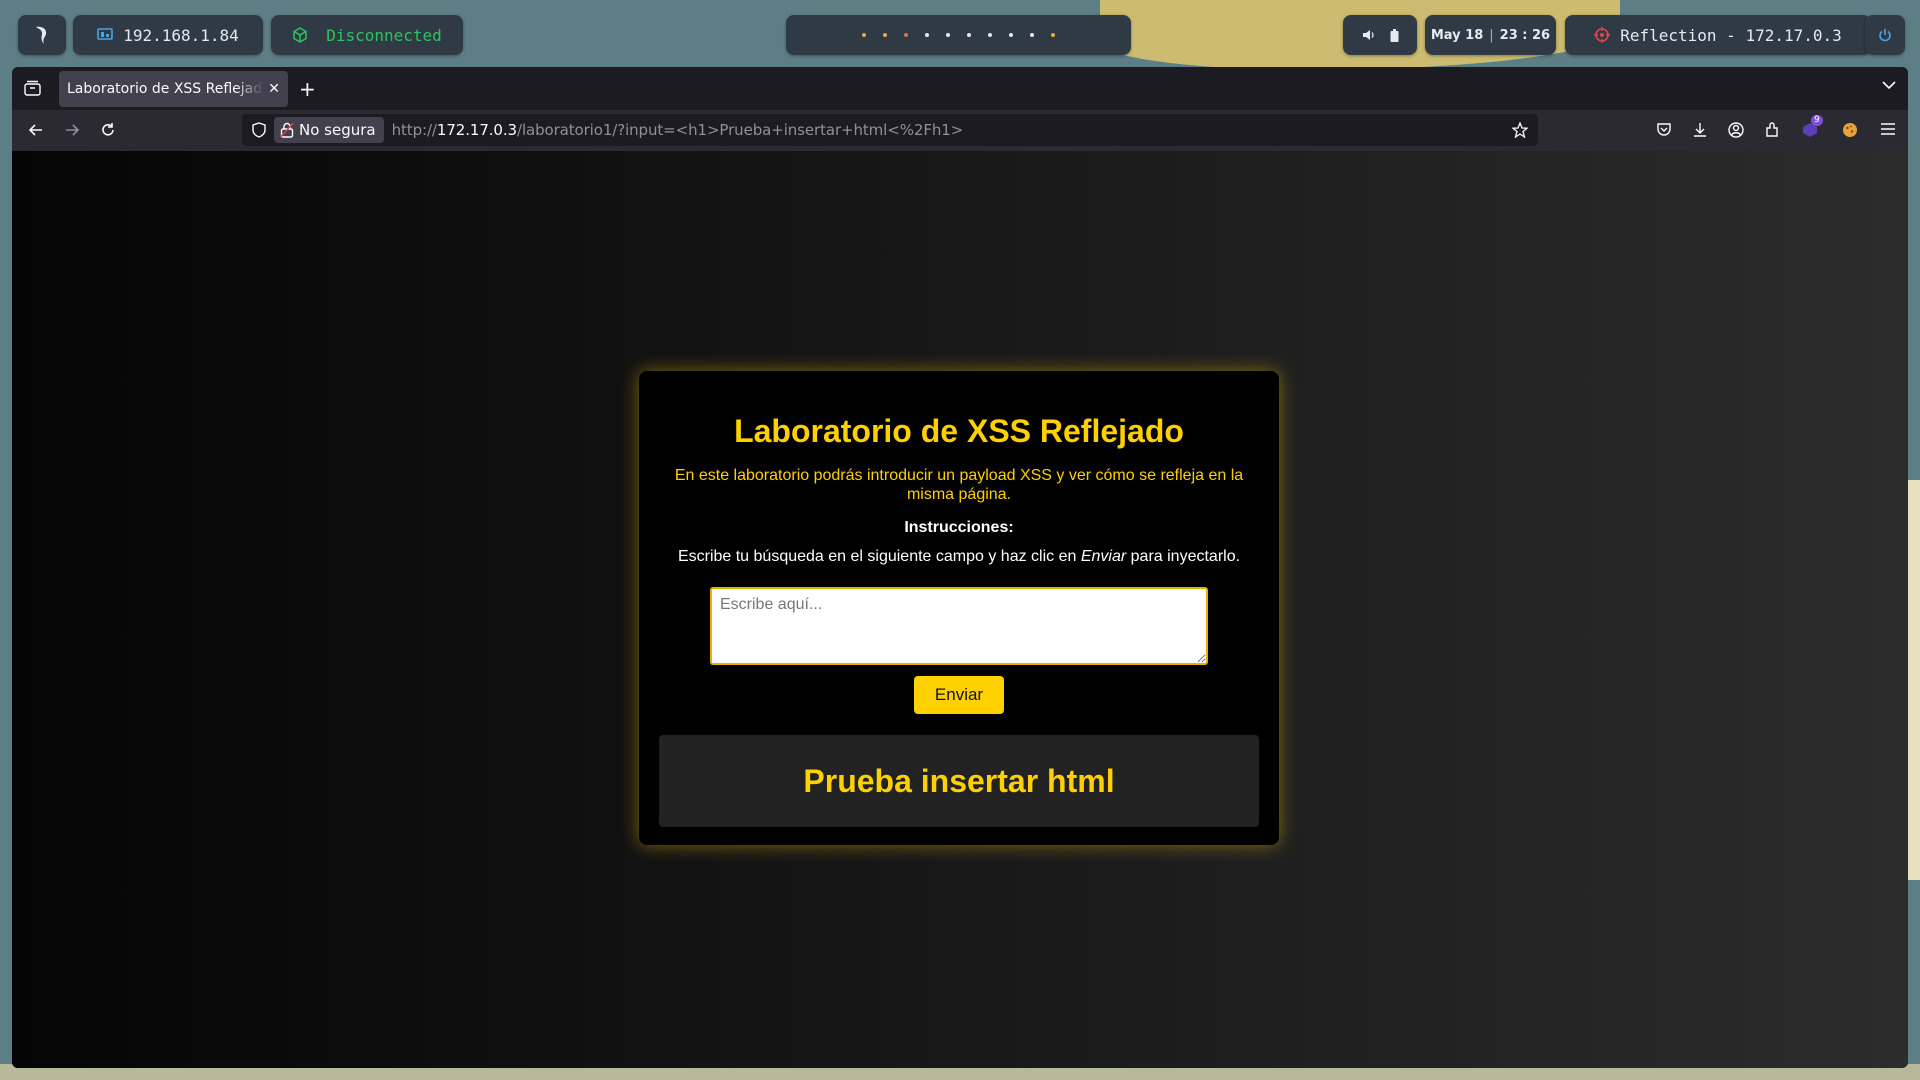  What do you see at coordinates (959, 527) in the screenshot?
I see `instructions-title: Instrucciones:` at bounding box center [959, 527].